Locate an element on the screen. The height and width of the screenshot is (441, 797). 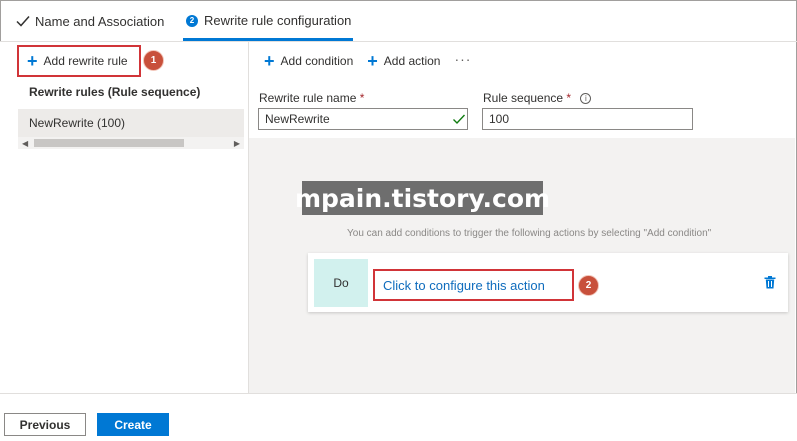
step-badge-1: 1 is located at coordinates (153, 60).